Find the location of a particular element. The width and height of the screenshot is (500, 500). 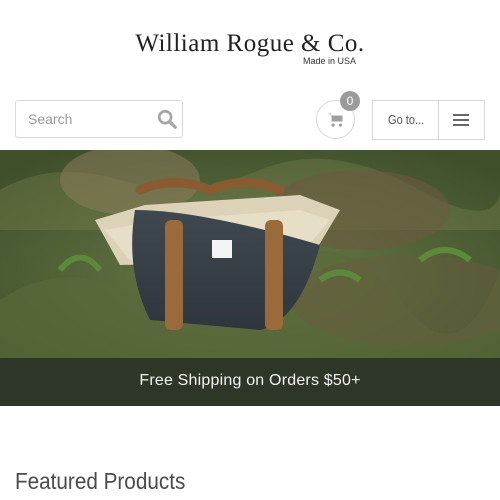

search-box is located at coordinates (99, 119).